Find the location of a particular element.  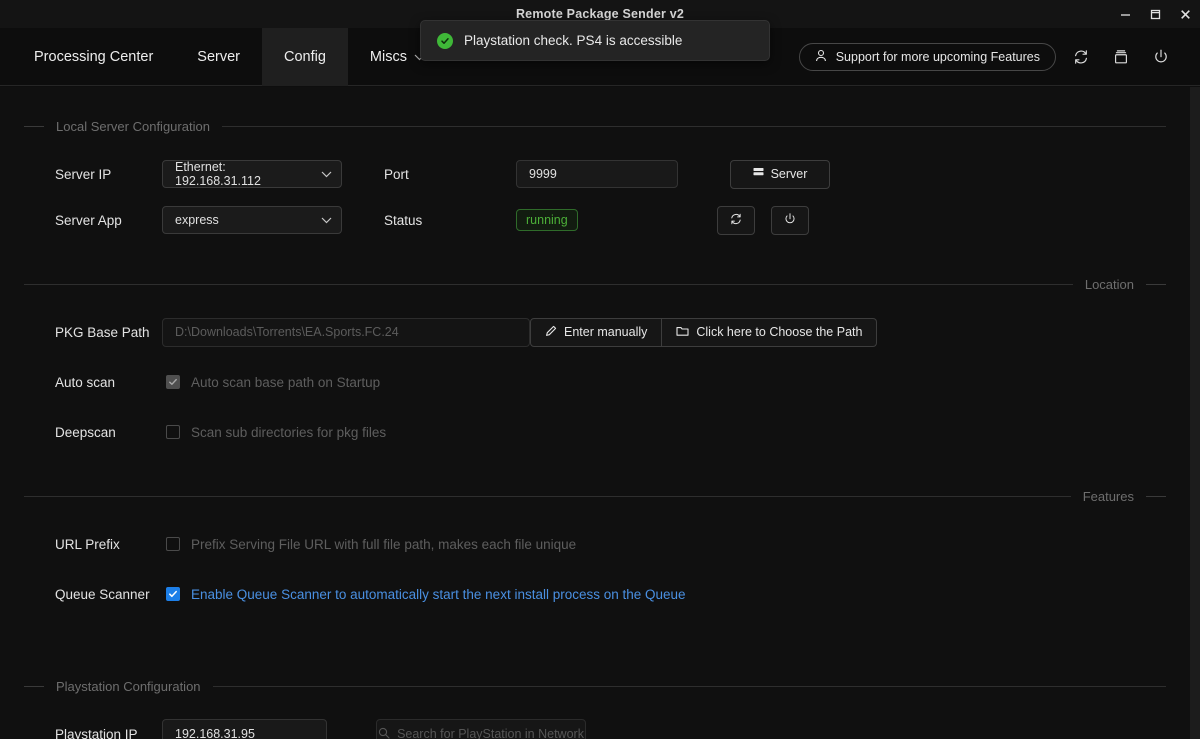

notification-message: Playstation check. PS4 is accessible is located at coordinates (573, 40).